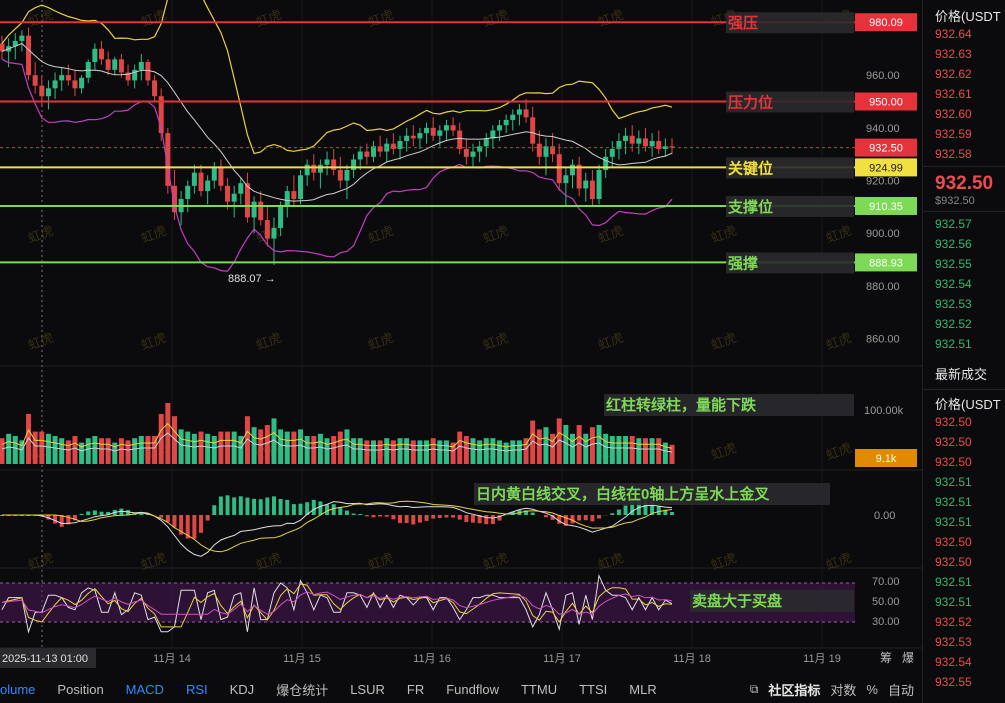  Describe the element at coordinates (843, 689) in the screenshot. I see `log-scale-toggle: 对数` at that location.